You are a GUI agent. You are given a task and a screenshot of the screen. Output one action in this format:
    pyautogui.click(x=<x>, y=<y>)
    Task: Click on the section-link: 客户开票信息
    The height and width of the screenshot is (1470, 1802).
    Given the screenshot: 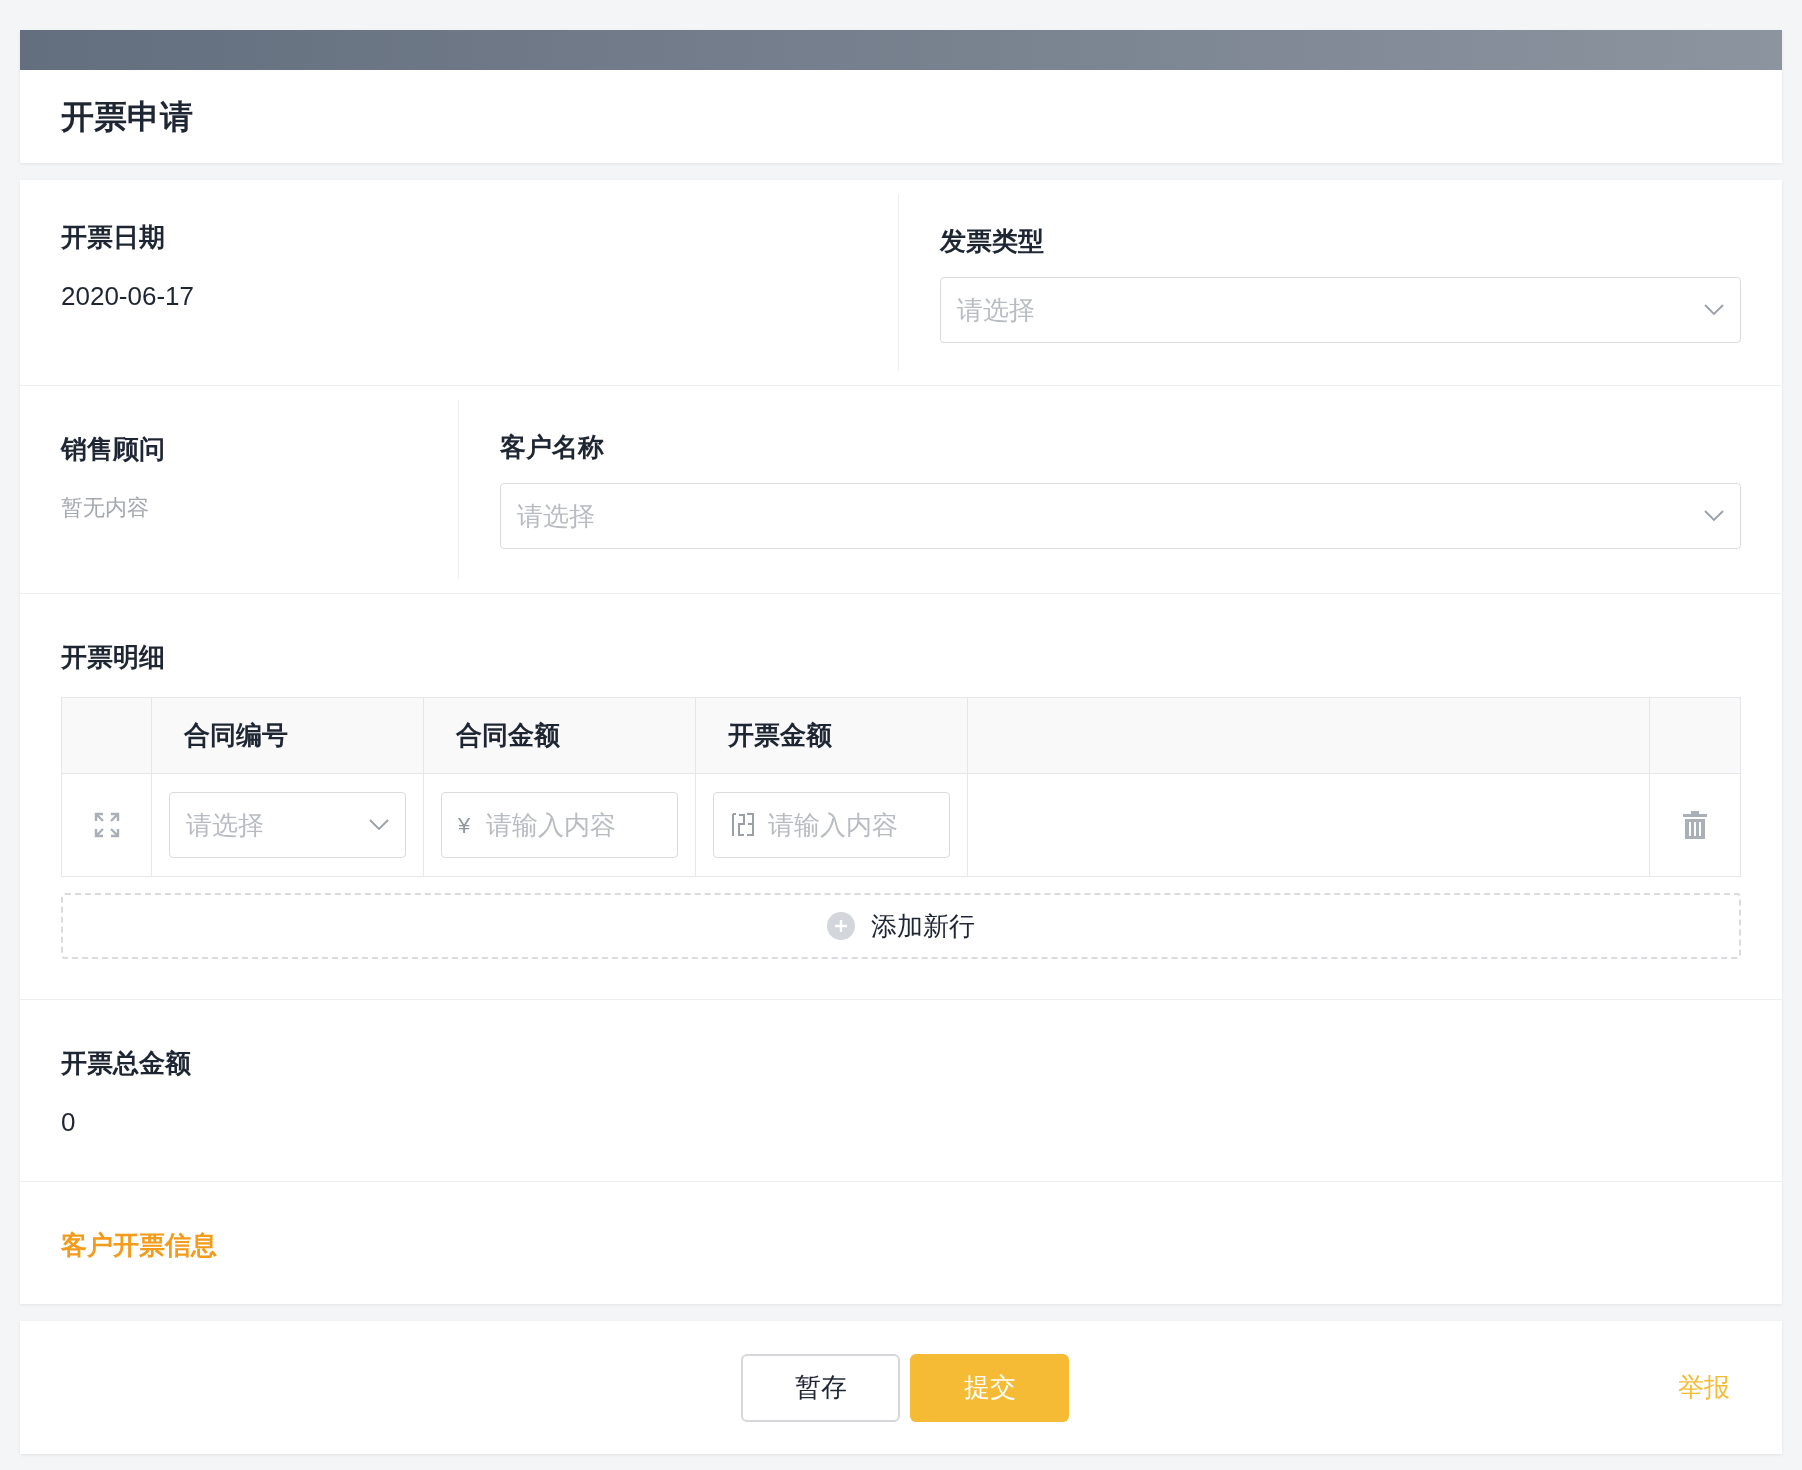 What is the action you would take?
    pyautogui.click(x=139, y=1245)
    